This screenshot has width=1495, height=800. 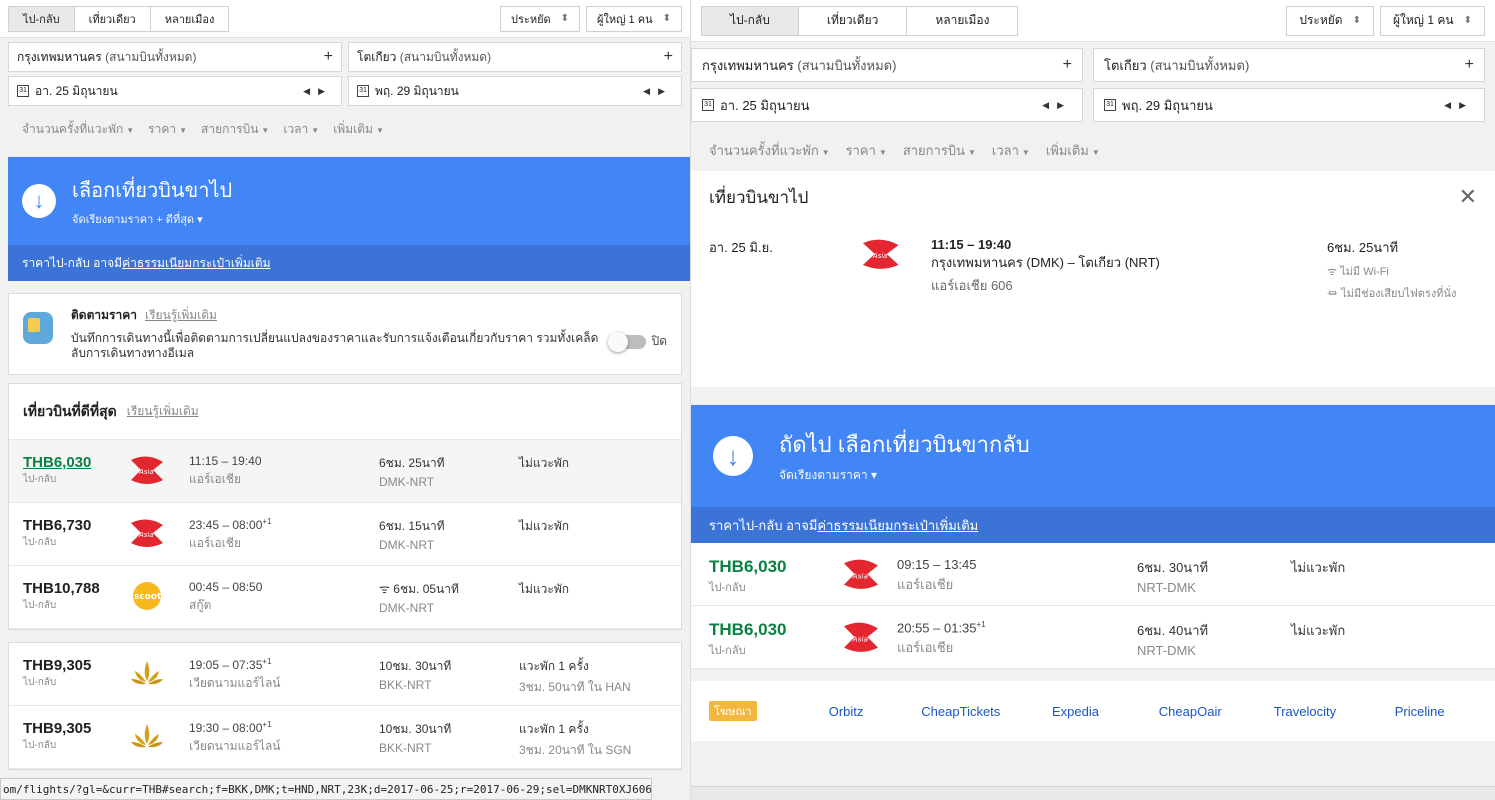 I want to click on tracking-learn-more-link: เรียนรู้เพิ่มเติม, so click(x=181, y=315).